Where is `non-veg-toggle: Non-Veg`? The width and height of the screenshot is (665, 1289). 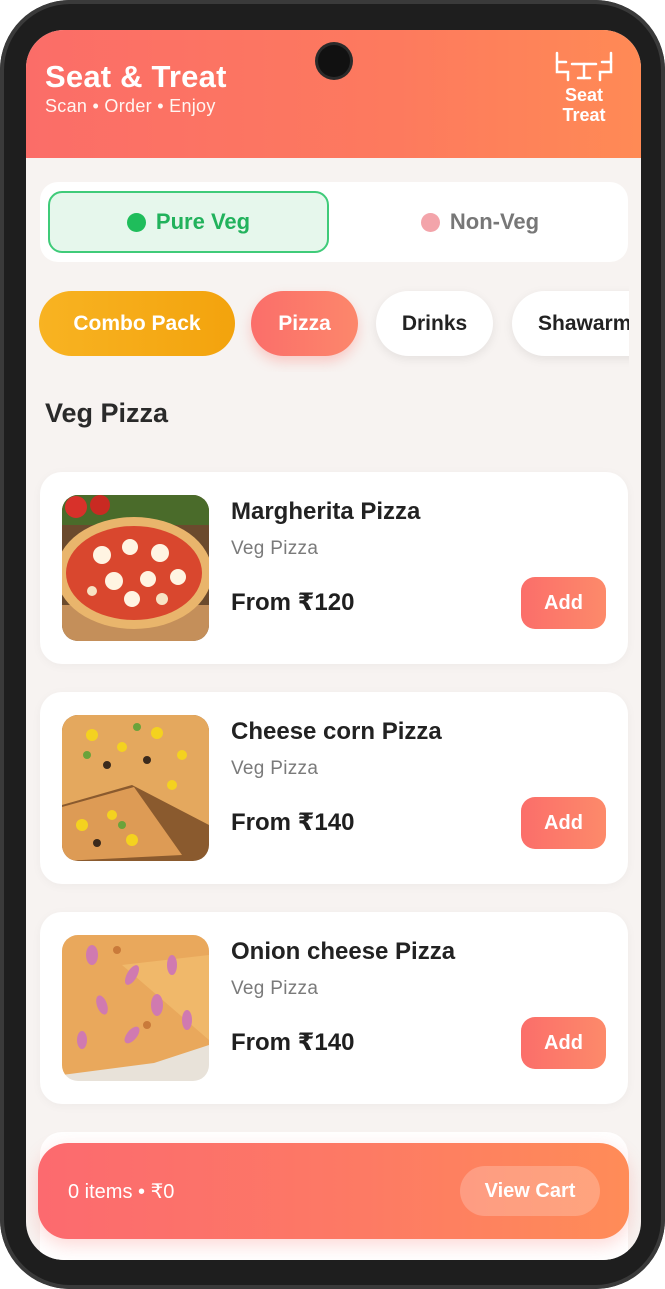 non-veg-toggle: Non-Veg is located at coordinates (480, 222).